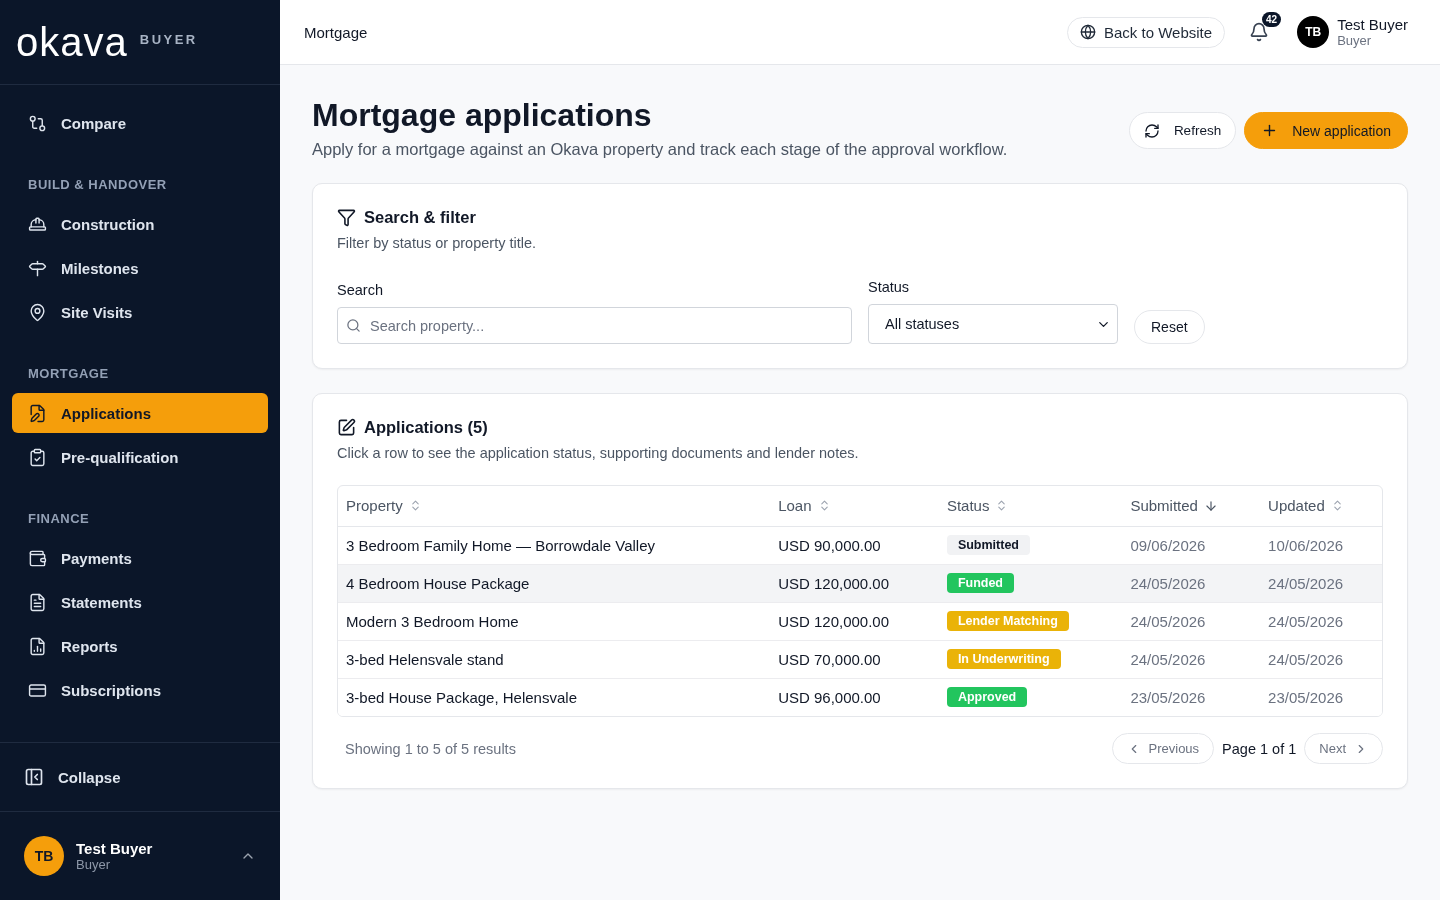 The height and width of the screenshot is (900, 1440). Describe the element at coordinates (660, 149) in the screenshot. I see `page-subtitle: Apply for a mortgage against an Okava property and track each stage of the approval workflow.` at that location.